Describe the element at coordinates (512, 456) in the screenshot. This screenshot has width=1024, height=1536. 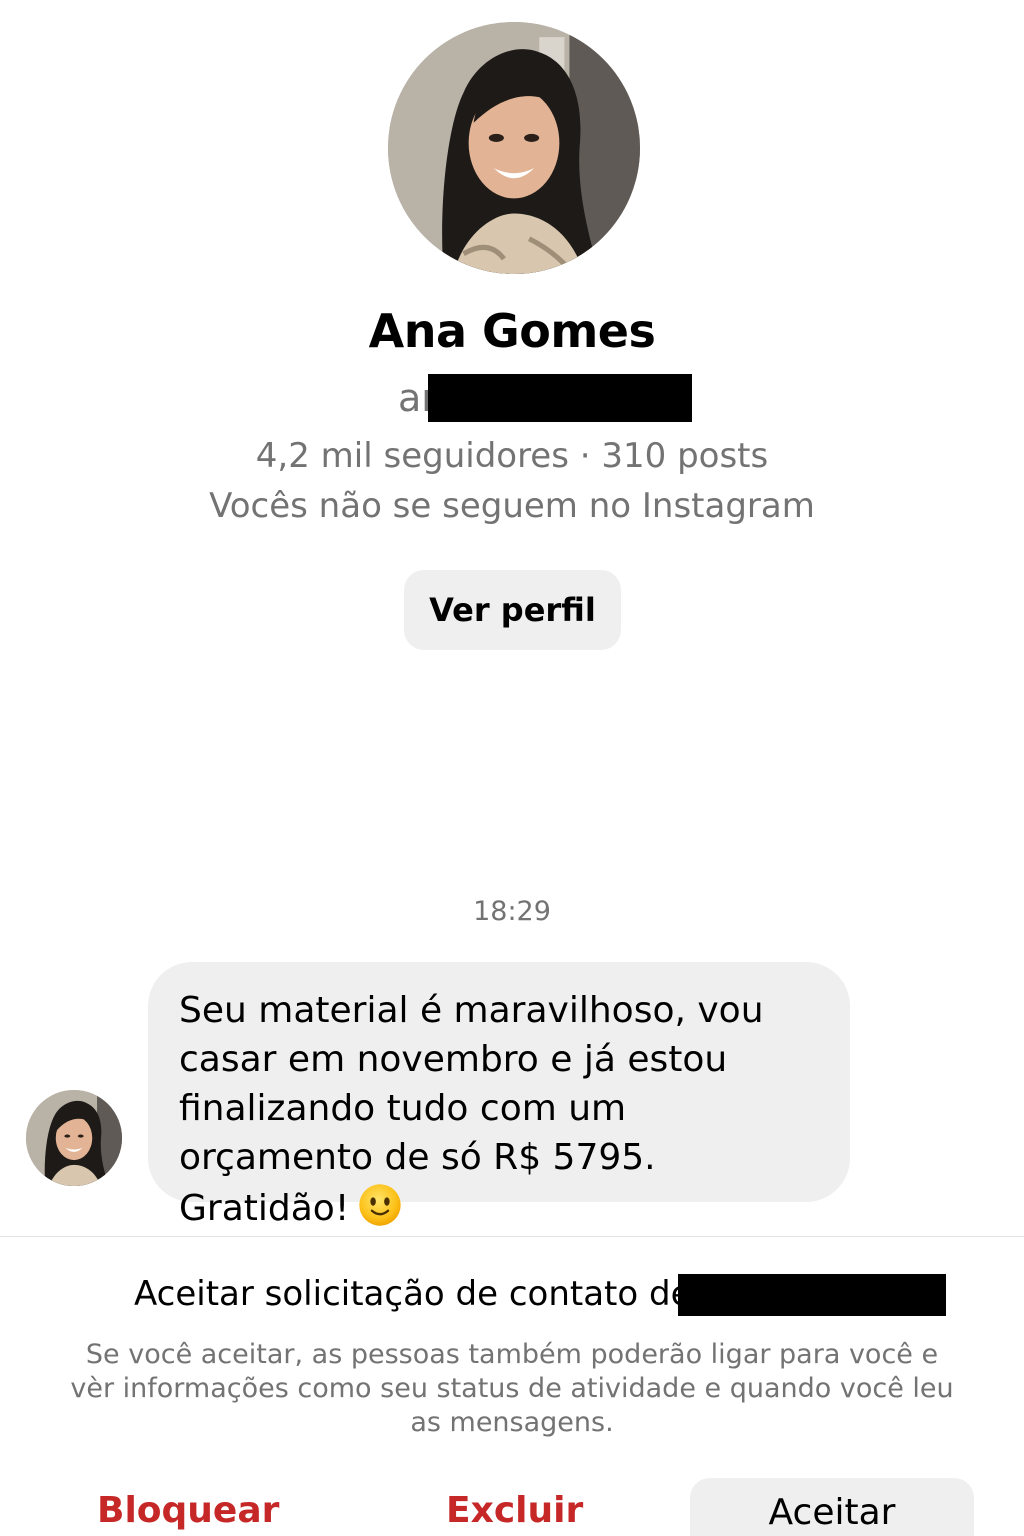
I see `profile-stats: 4,2 mil seguidores · 310 posts` at that location.